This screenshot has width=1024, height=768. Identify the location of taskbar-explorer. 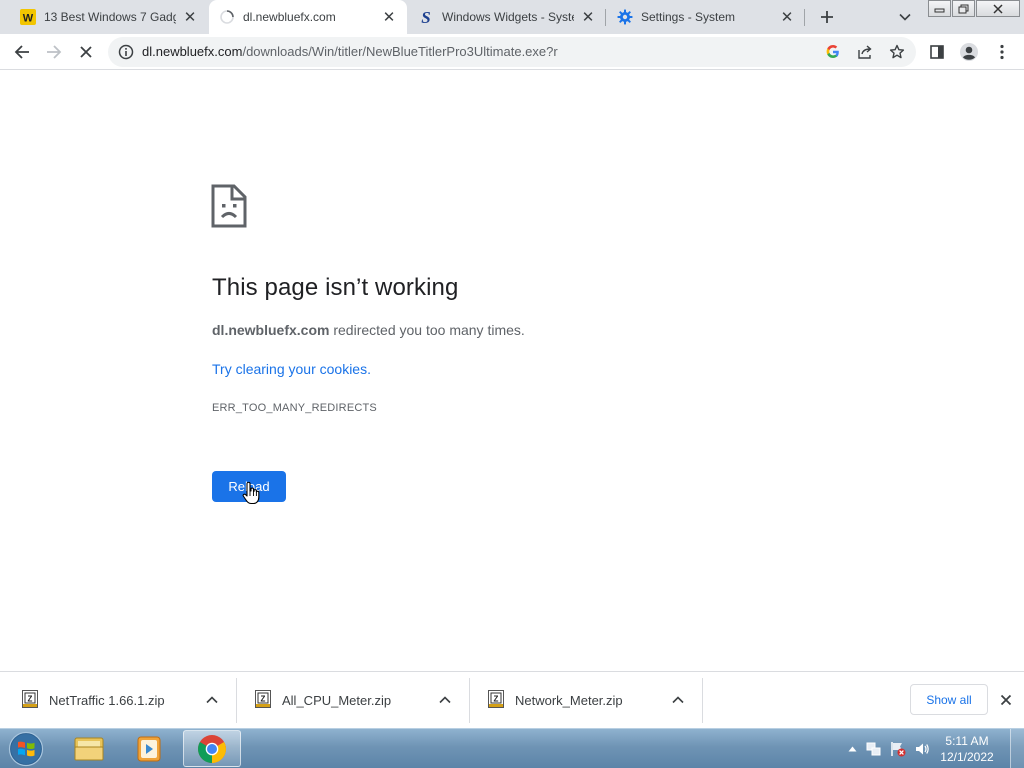
(89, 748).